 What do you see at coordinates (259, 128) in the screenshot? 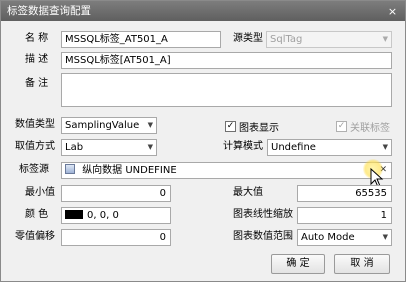
I see `show-chart-label: 图表显示` at bounding box center [259, 128].